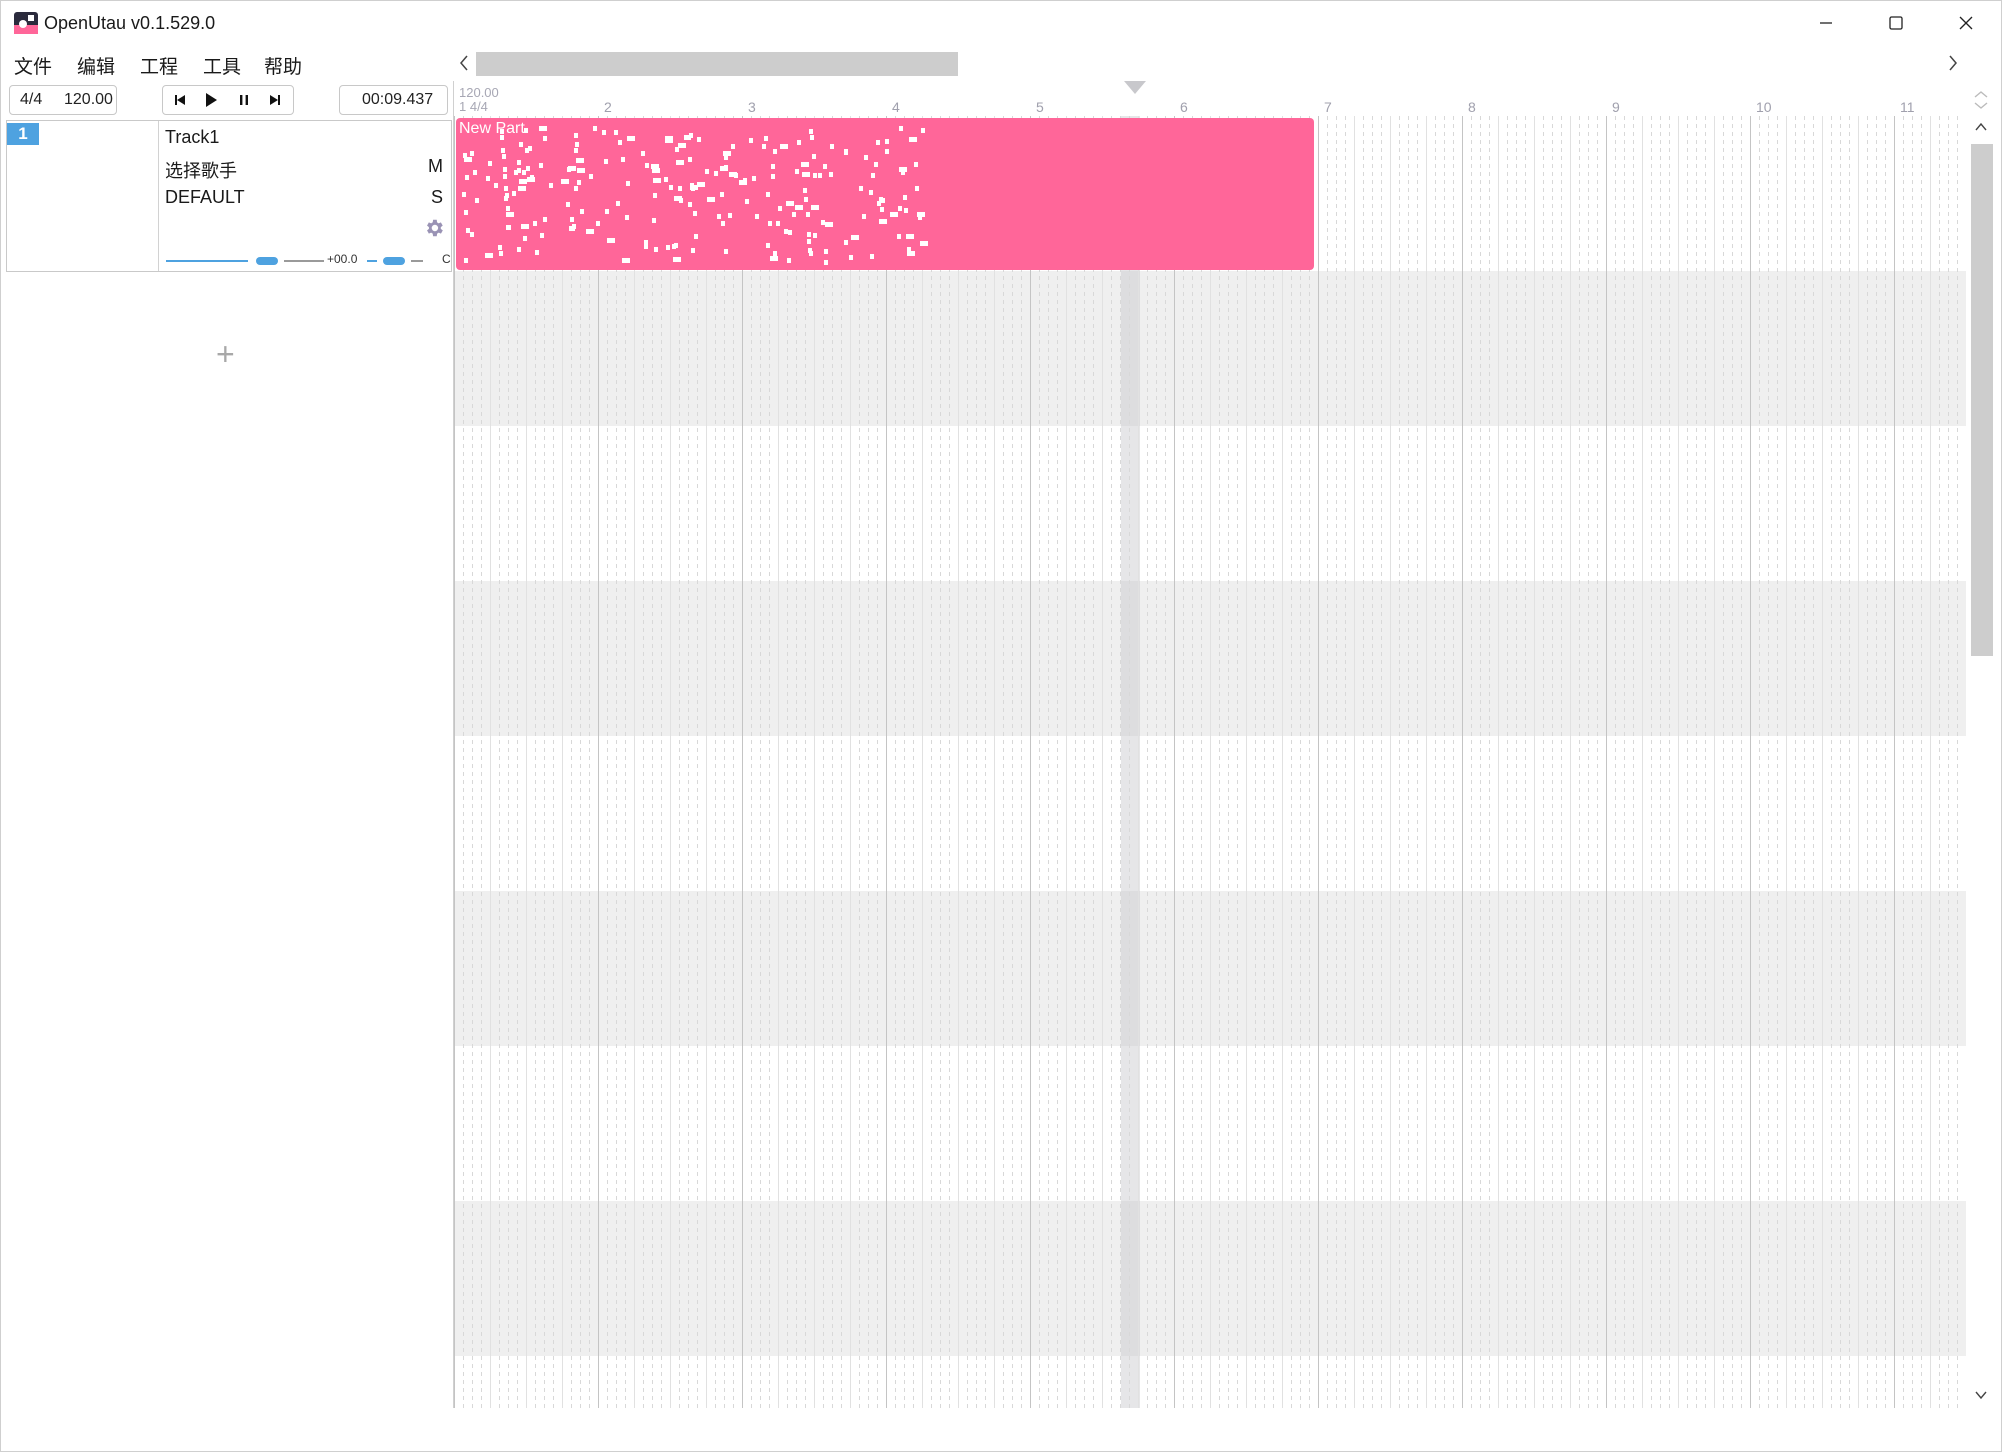 This screenshot has width=2002, height=1452. What do you see at coordinates (1966, 23) in the screenshot?
I see `close-button` at bounding box center [1966, 23].